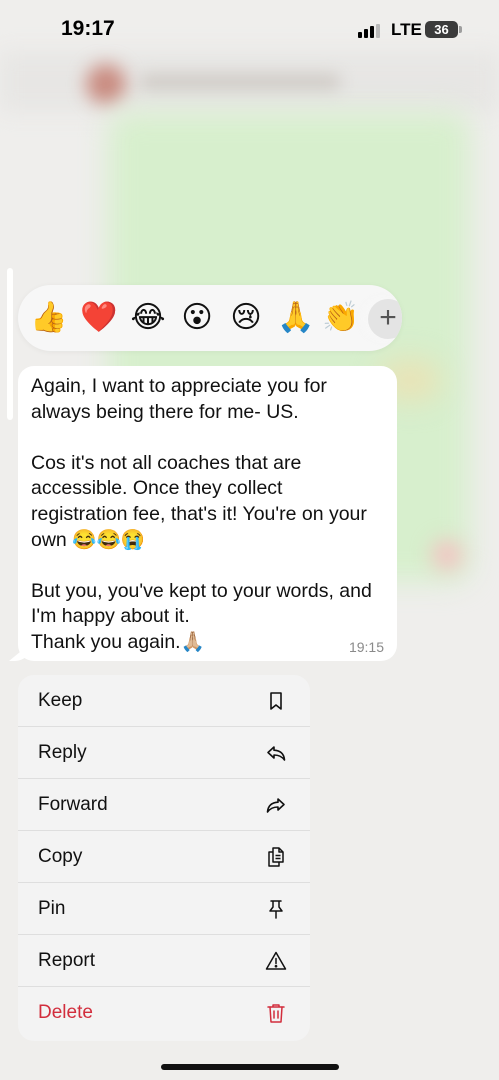 Image resolution: width=499 pixels, height=1080 pixels. Describe the element at coordinates (60, 700) in the screenshot. I see `menu-item-label: Keep` at that location.